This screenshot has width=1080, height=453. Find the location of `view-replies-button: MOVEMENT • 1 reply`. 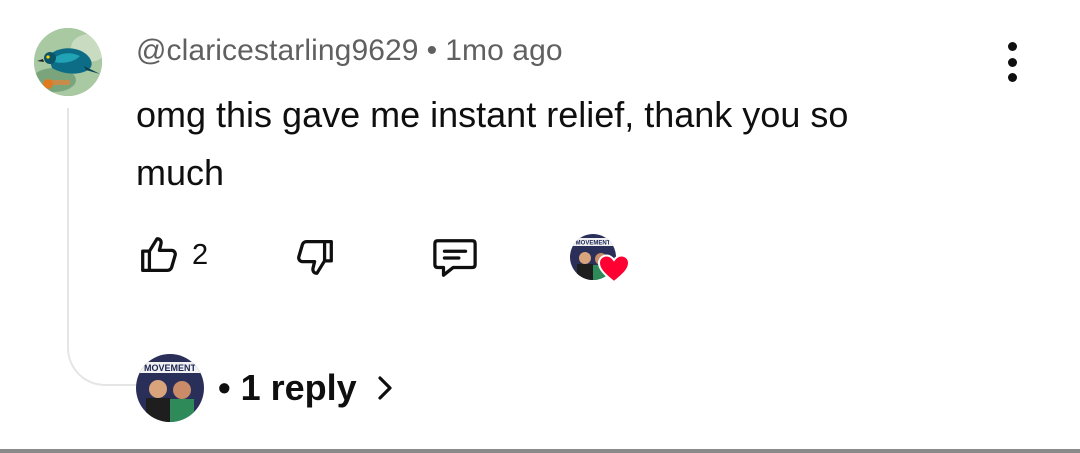

view-replies-button: MOVEMENT • 1 reply is located at coordinates (265, 388).